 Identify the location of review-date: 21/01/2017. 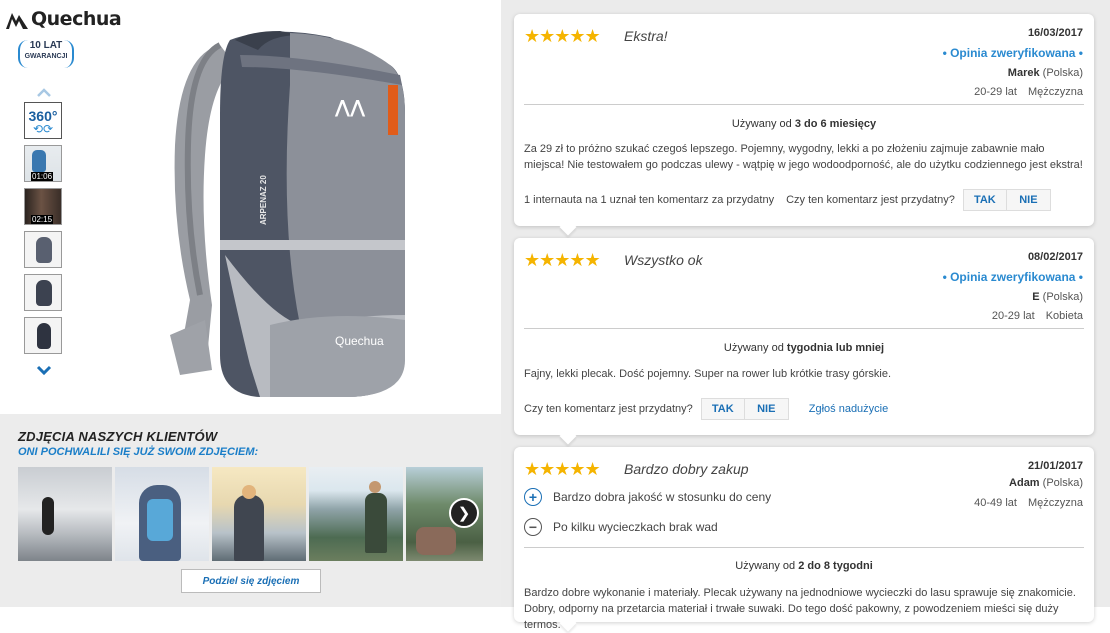
(1055, 466).